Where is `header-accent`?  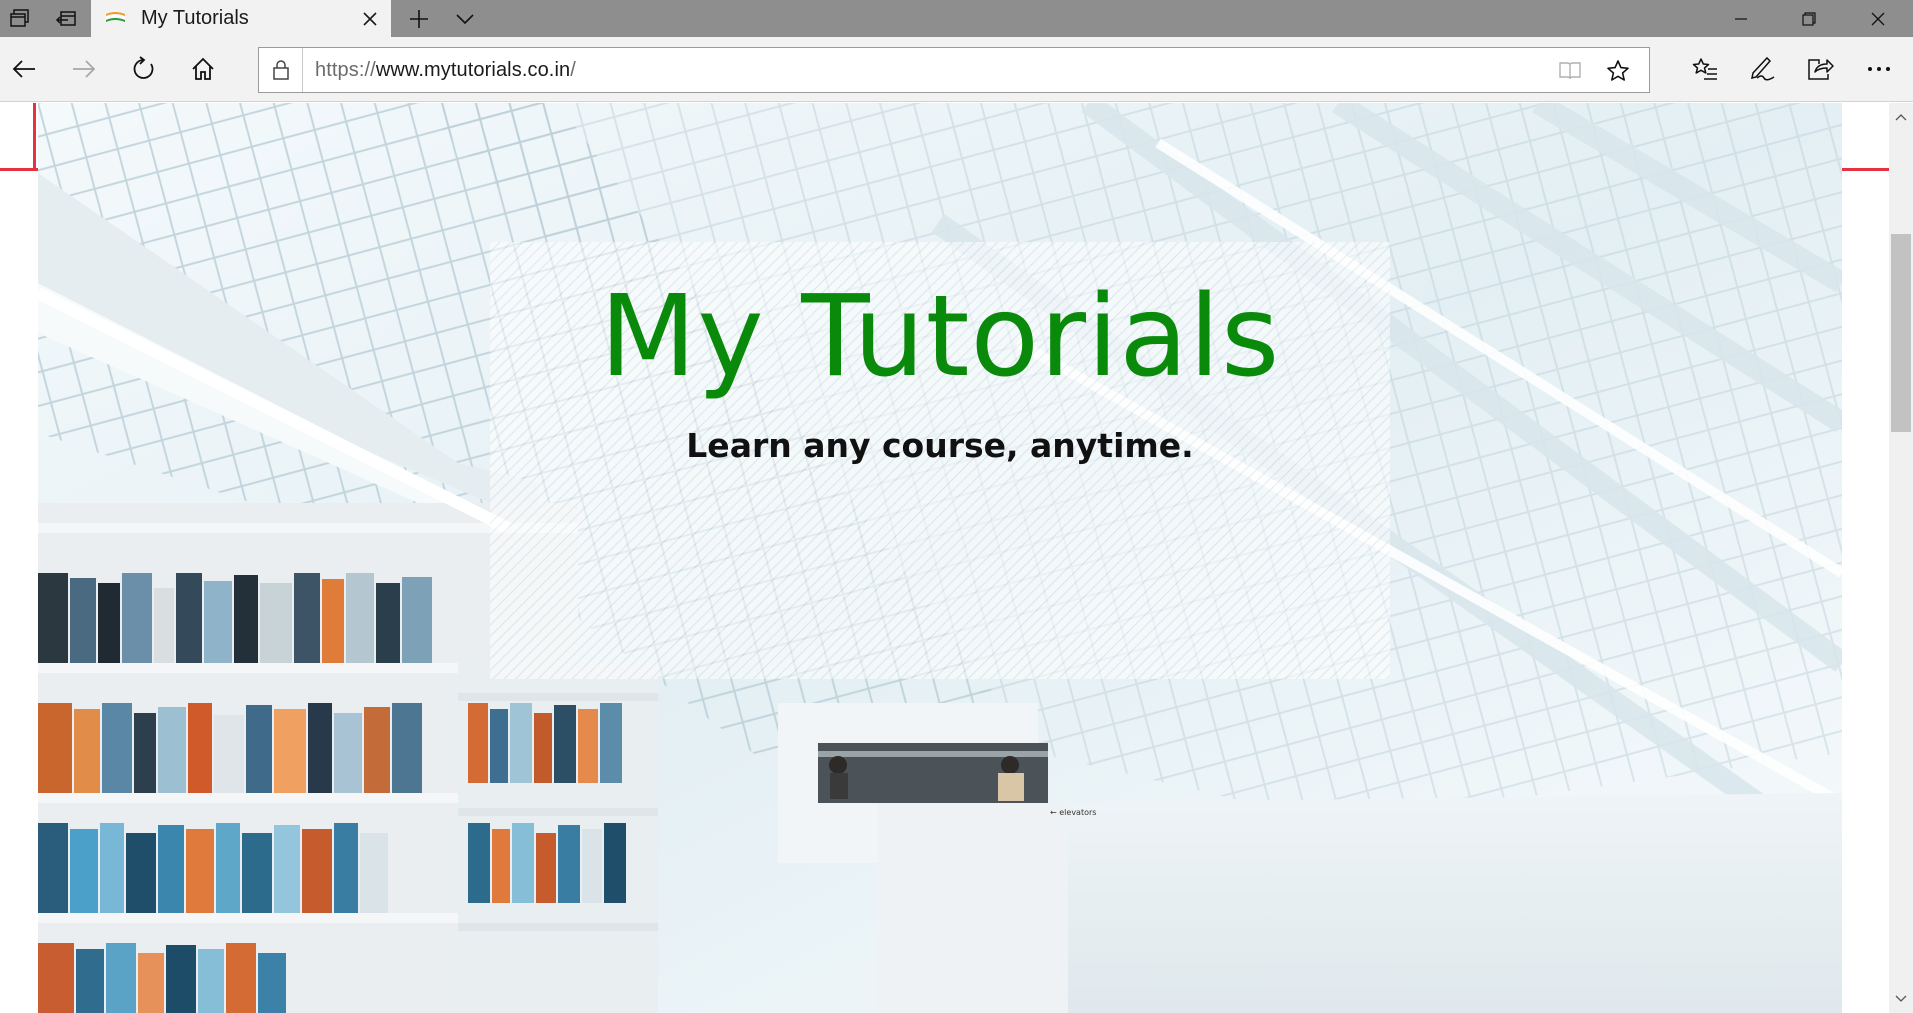 header-accent is located at coordinates (34, 137).